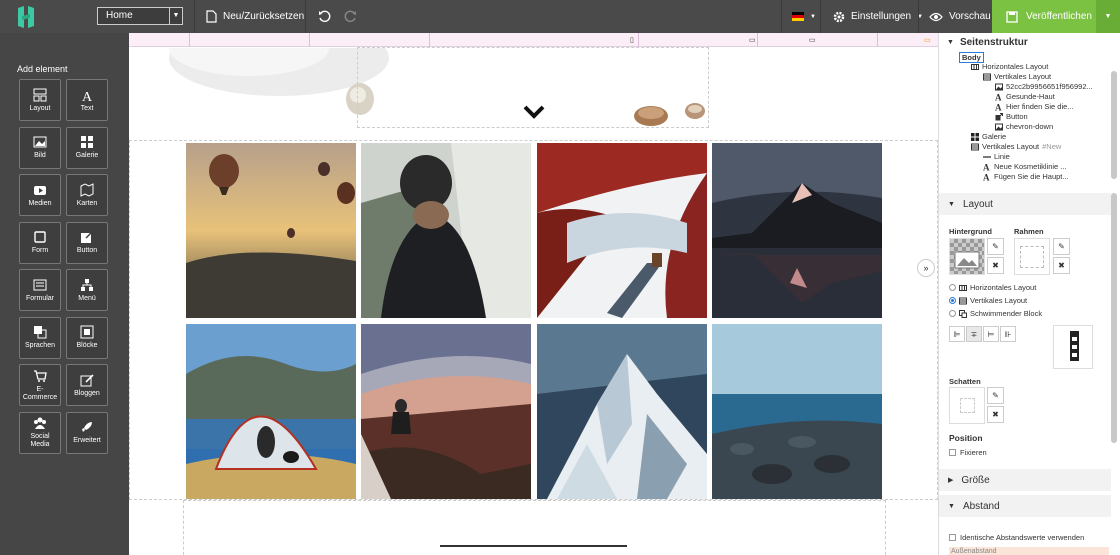 This screenshot has height=555, width=1120. What do you see at coordinates (952, 452) in the screenshot?
I see `fix-checkbox` at bounding box center [952, 452].